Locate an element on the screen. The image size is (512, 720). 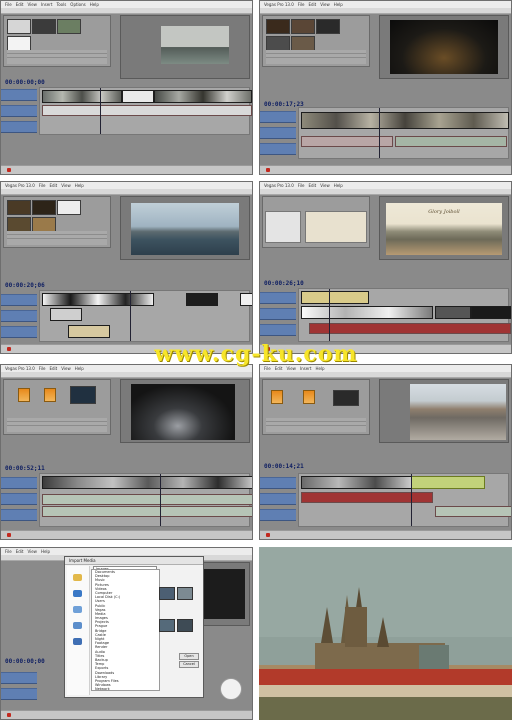
libraries-icon is located at coordinates (77, 609).